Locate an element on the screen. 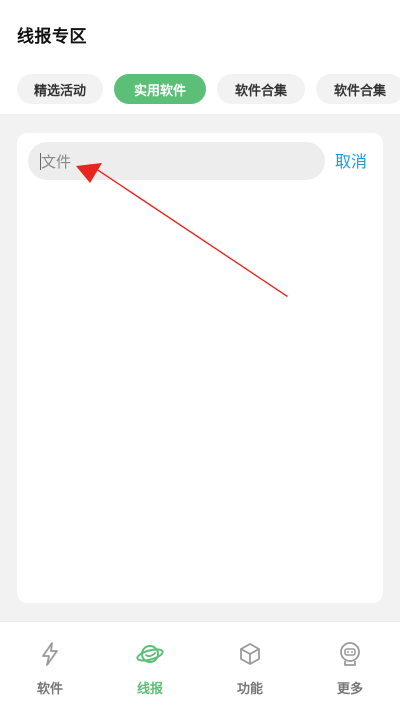 This screenshot has width=400, height=711. nav-item-more: 更多 is located at coordinates (350, 670).